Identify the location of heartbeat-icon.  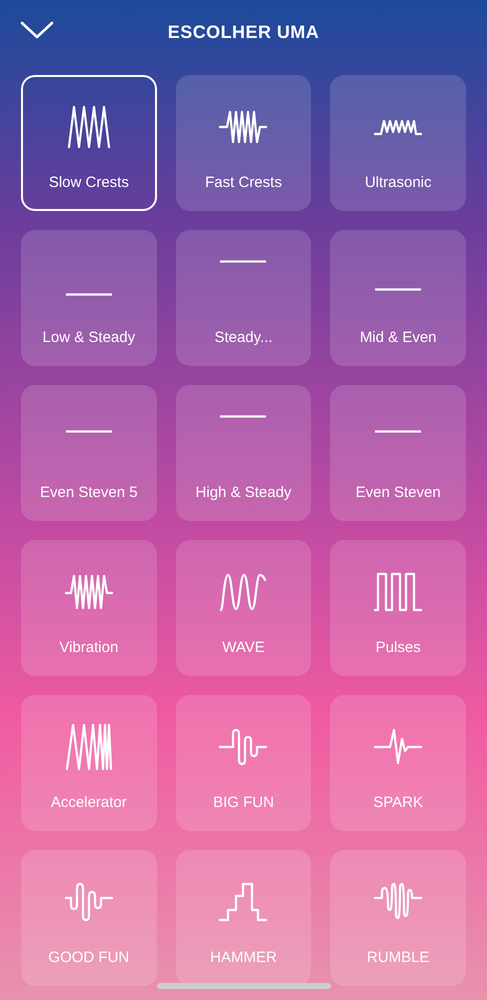
(398, 747).